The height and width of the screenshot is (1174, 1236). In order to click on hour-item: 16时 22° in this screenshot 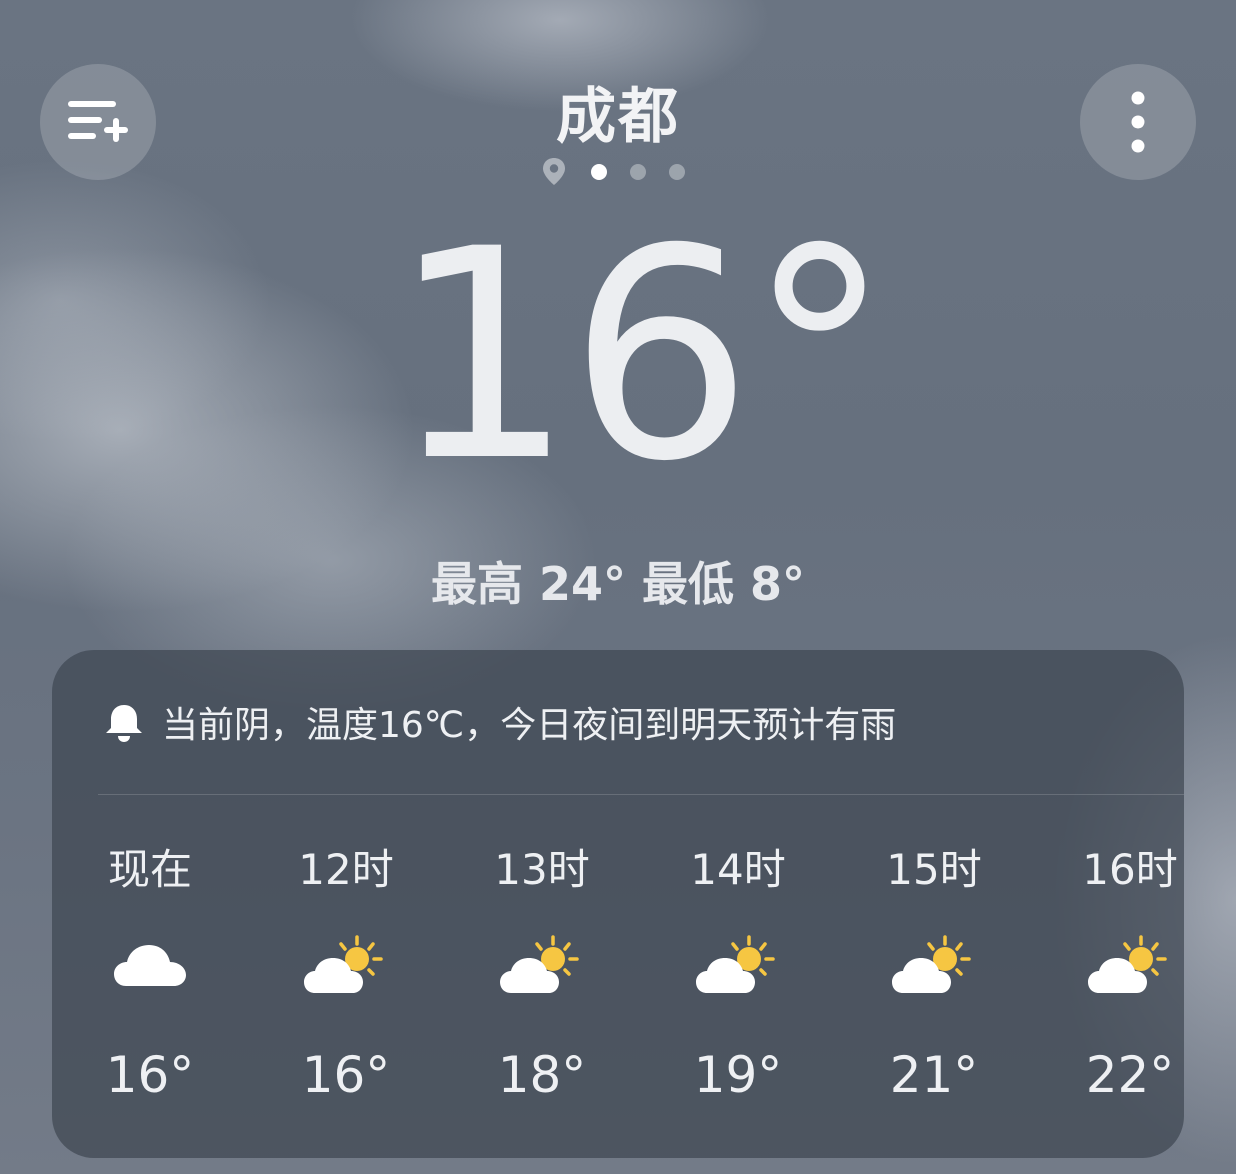, I will do `click(1130, 975)`.